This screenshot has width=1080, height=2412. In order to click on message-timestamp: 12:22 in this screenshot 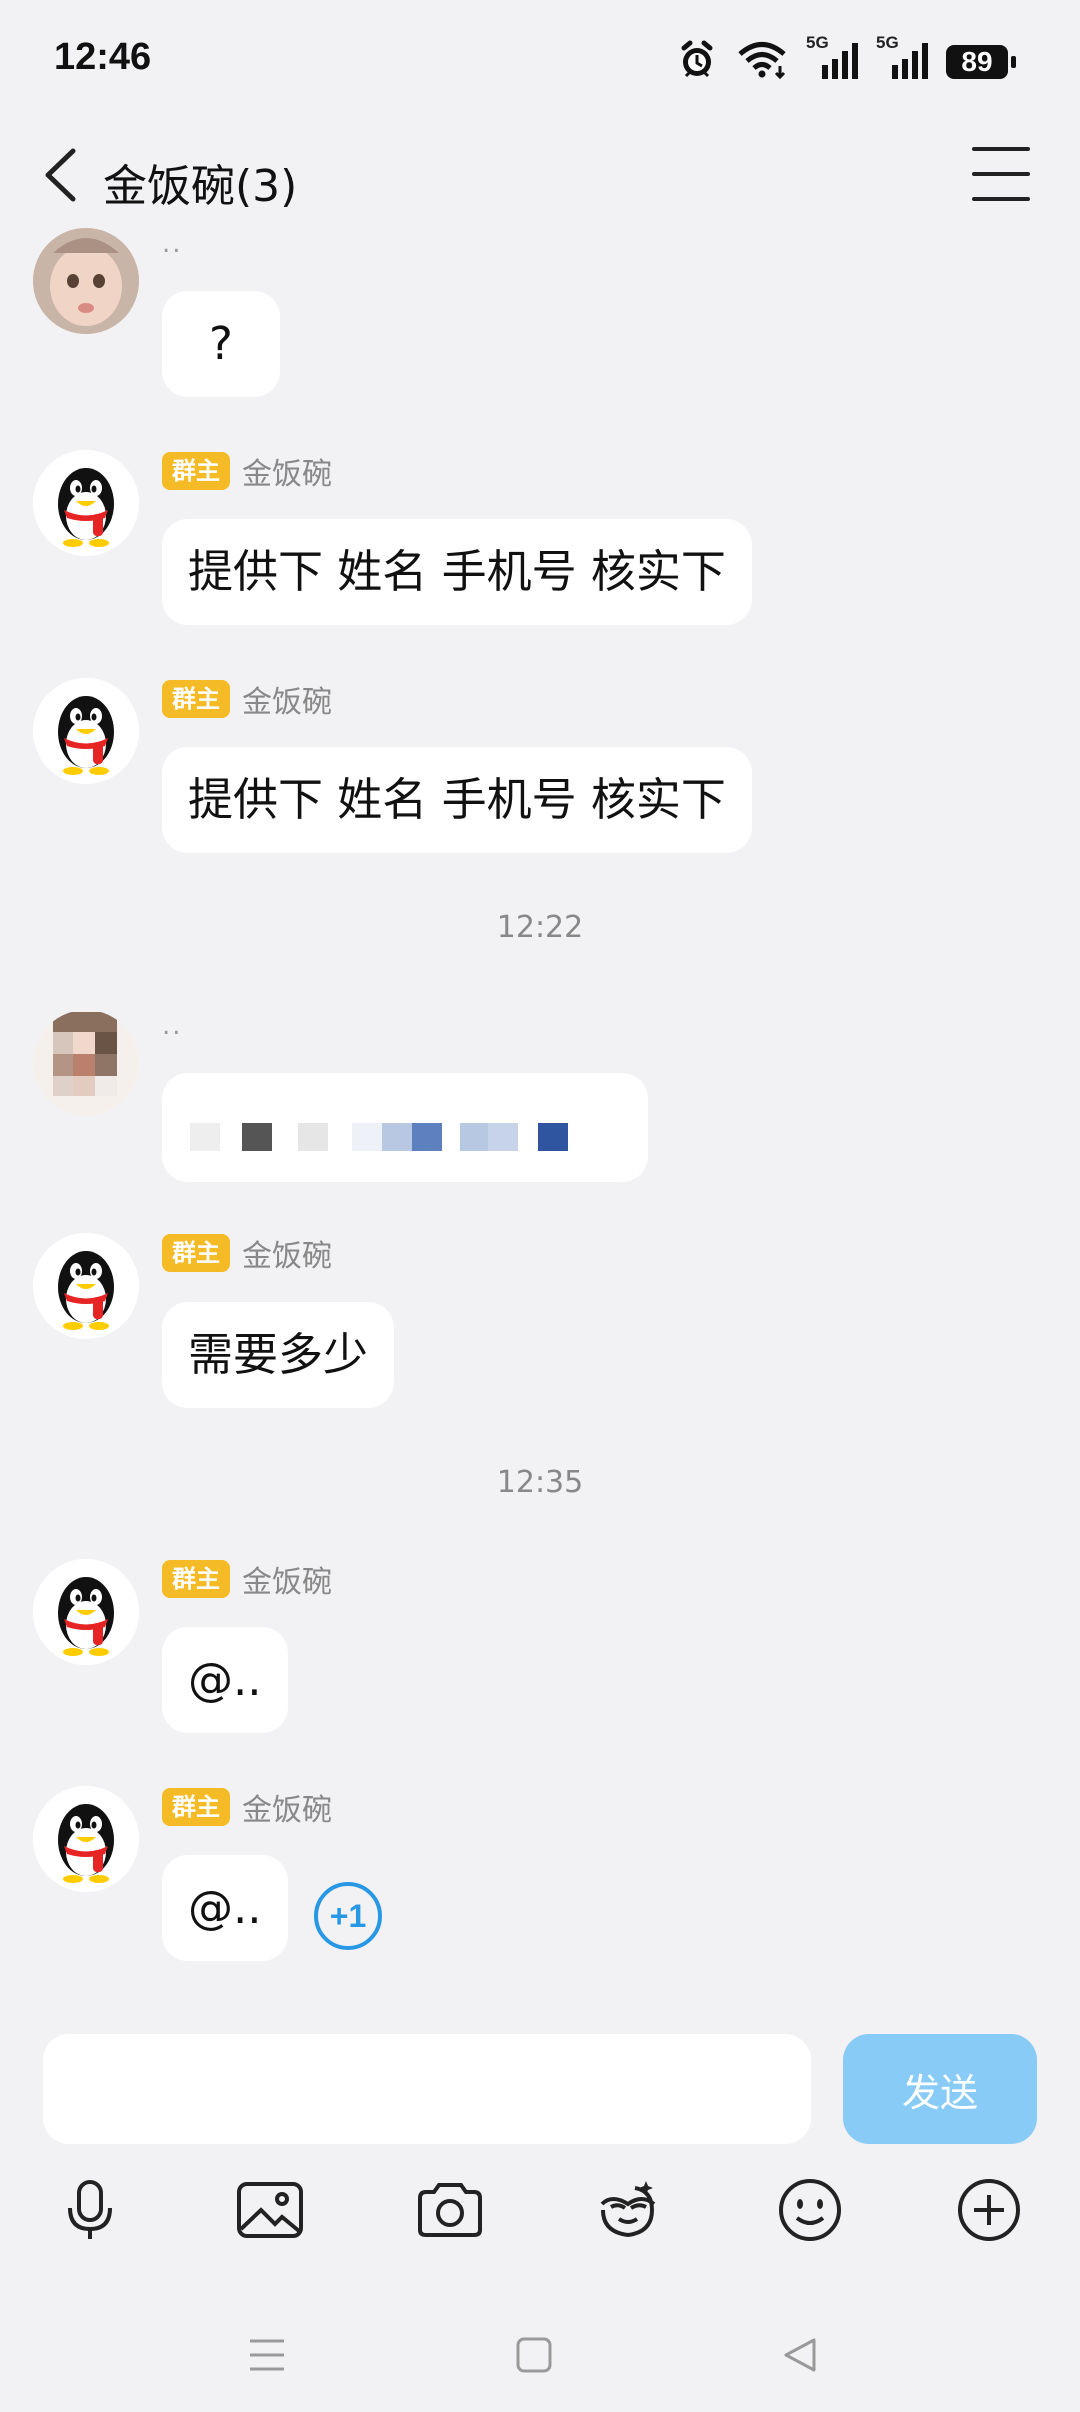, I will do `click(540, 927)`.